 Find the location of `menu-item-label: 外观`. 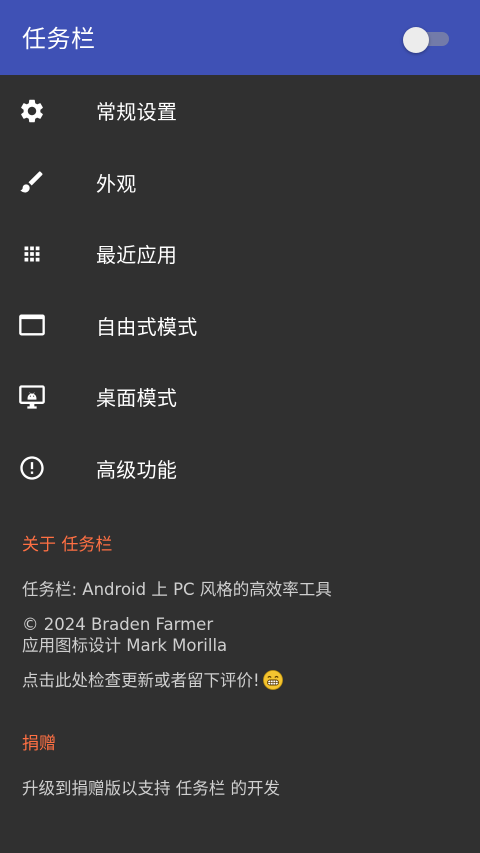

menu-item-label: 外观 is located at coordinates (116, 183).